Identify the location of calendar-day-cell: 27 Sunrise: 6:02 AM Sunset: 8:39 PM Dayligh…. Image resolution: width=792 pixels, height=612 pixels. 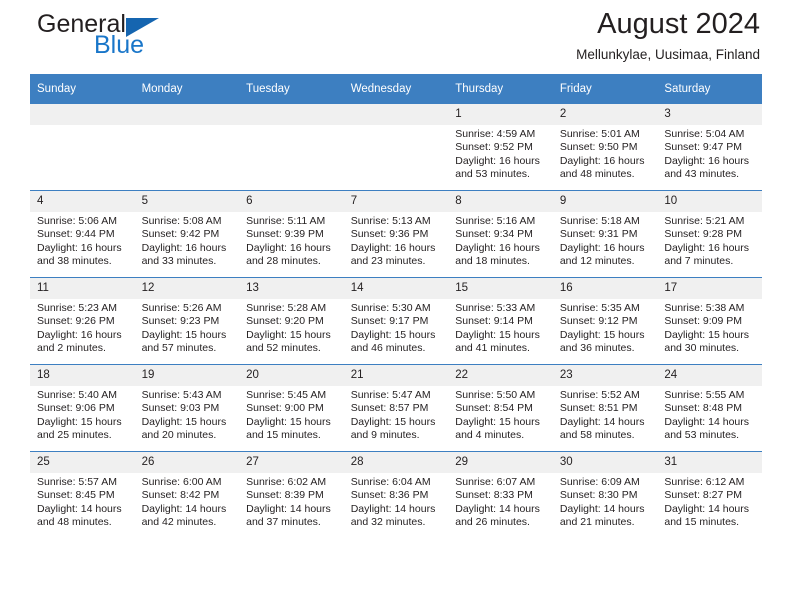
(291, 494).